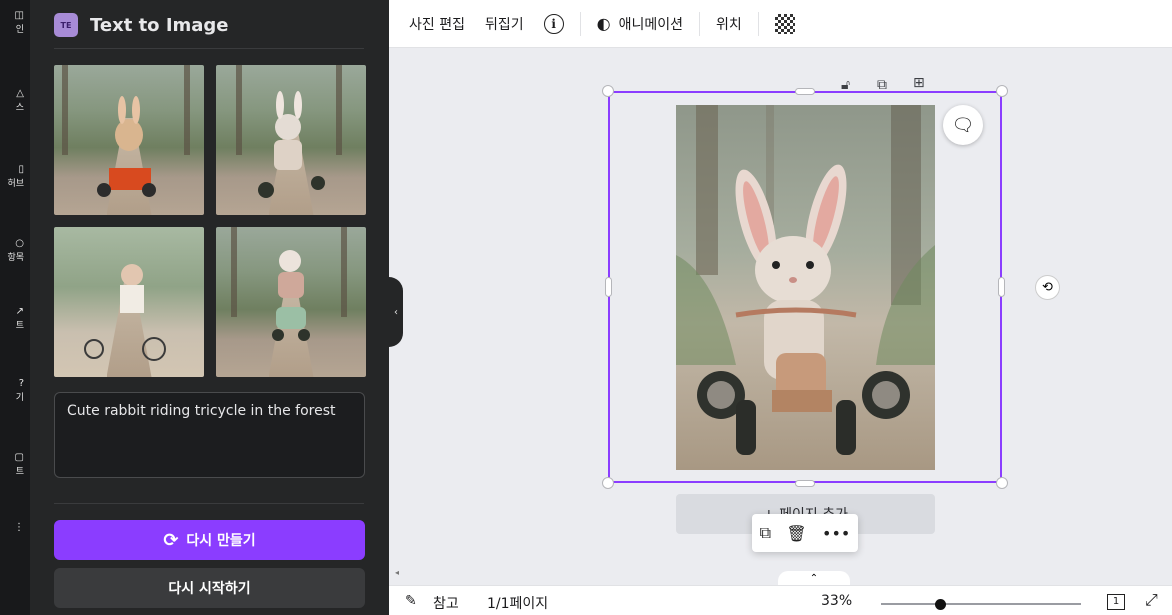 The width and height of the screenshot is (1172, 615). I want to click on left-rail: ◫ 인 △ 스 ▯ 허브 ○ 항목 ↗ 트? 기 ▢ 트 ⋮, so click(15, 307).